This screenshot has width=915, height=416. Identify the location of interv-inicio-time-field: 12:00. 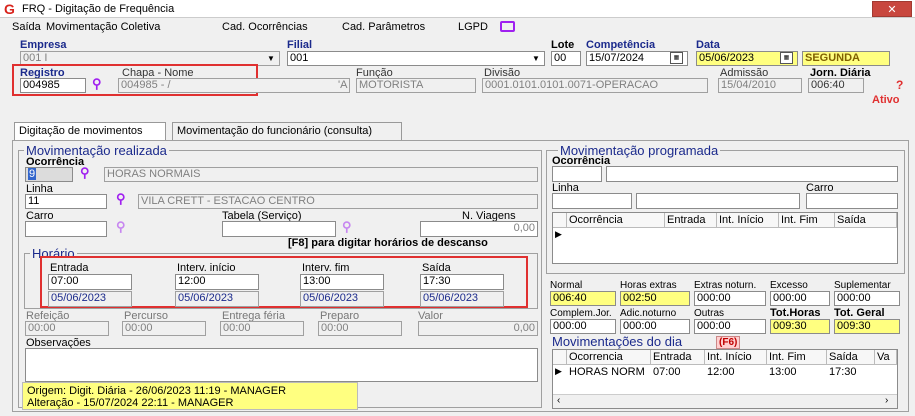
(217, 282).